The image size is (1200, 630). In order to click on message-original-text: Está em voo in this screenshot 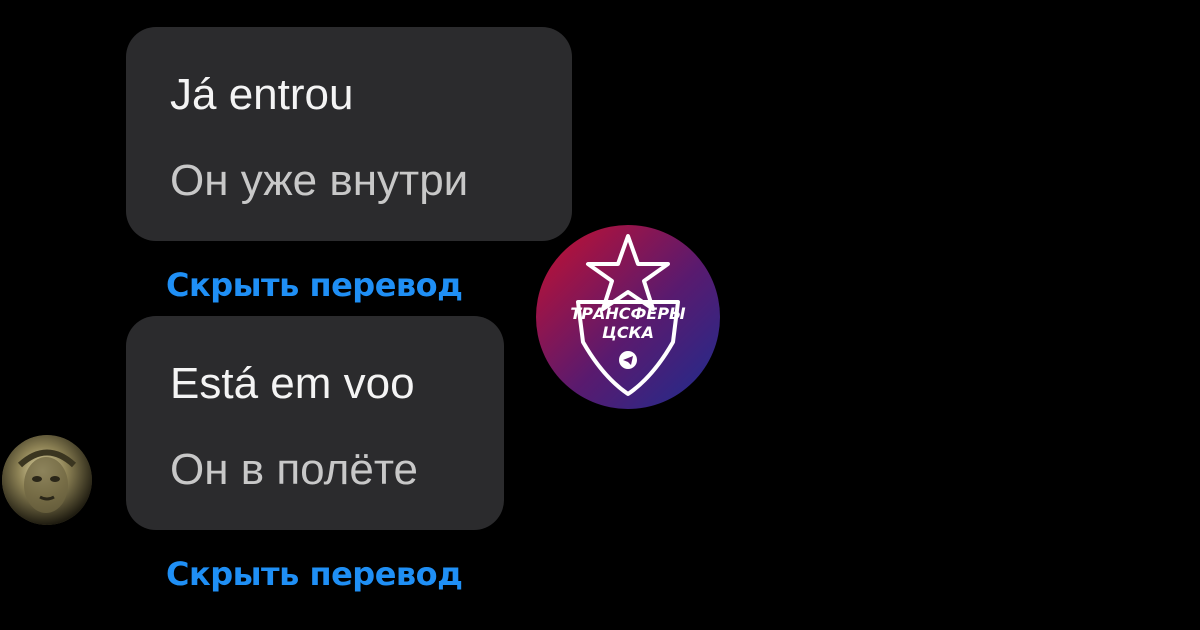, I will do `click(292, 383)`.